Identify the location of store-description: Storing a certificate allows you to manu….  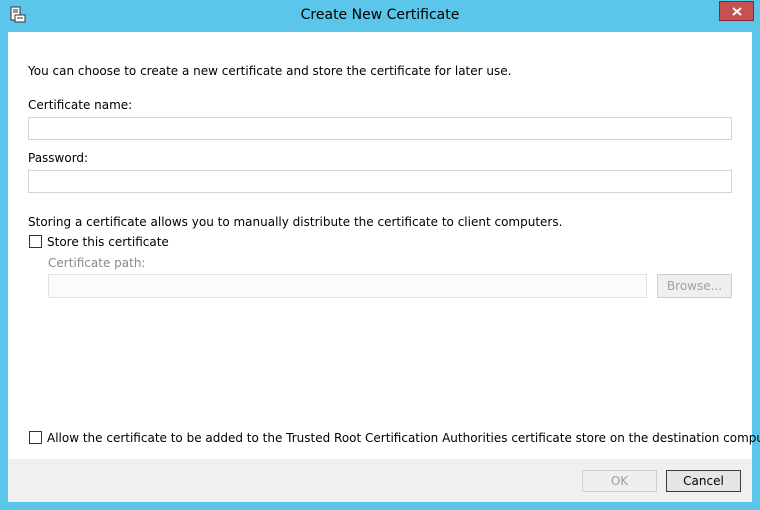
(295, 222).